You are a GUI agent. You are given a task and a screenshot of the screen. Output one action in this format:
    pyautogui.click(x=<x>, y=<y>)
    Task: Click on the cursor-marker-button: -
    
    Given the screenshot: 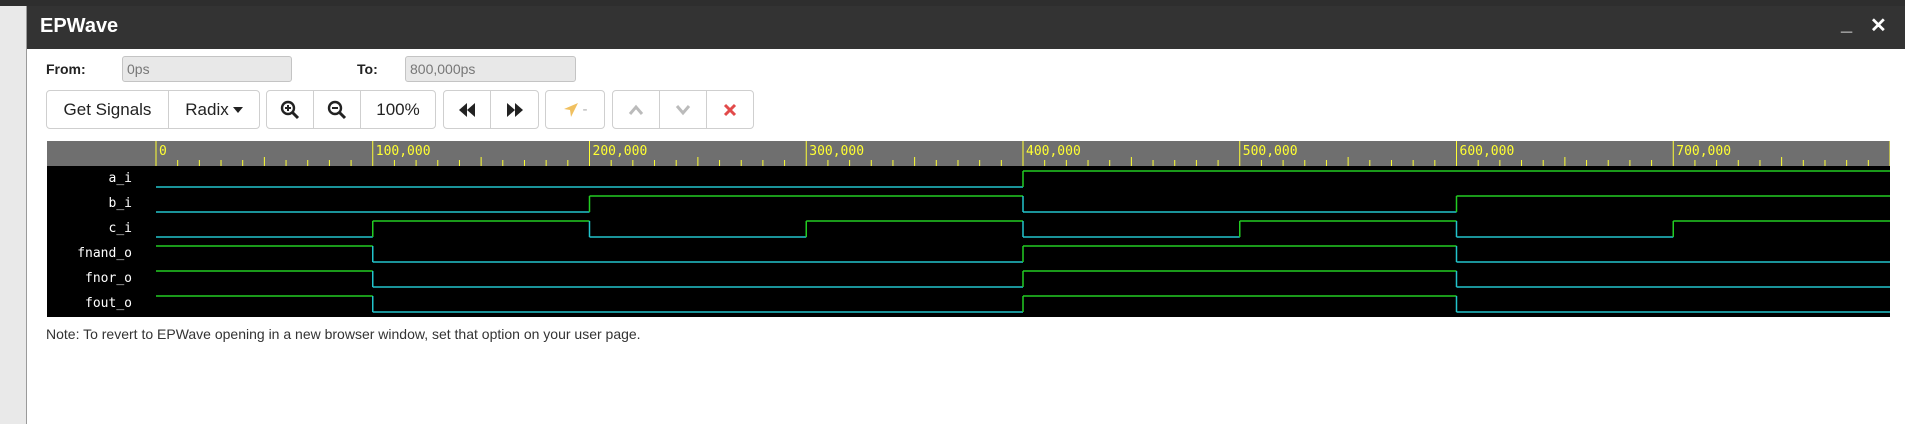 What is the action you would take?
    pyautogui.click(x=575, y=109)
    